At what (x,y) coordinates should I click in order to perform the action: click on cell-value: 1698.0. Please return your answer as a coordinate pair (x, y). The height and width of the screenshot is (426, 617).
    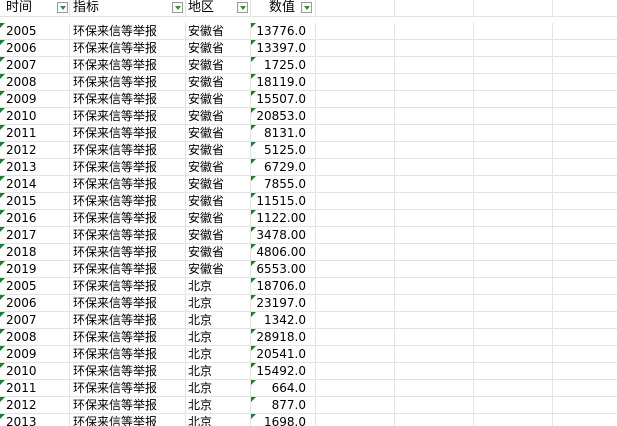
    Looking at the image, I should click on (283, 420).